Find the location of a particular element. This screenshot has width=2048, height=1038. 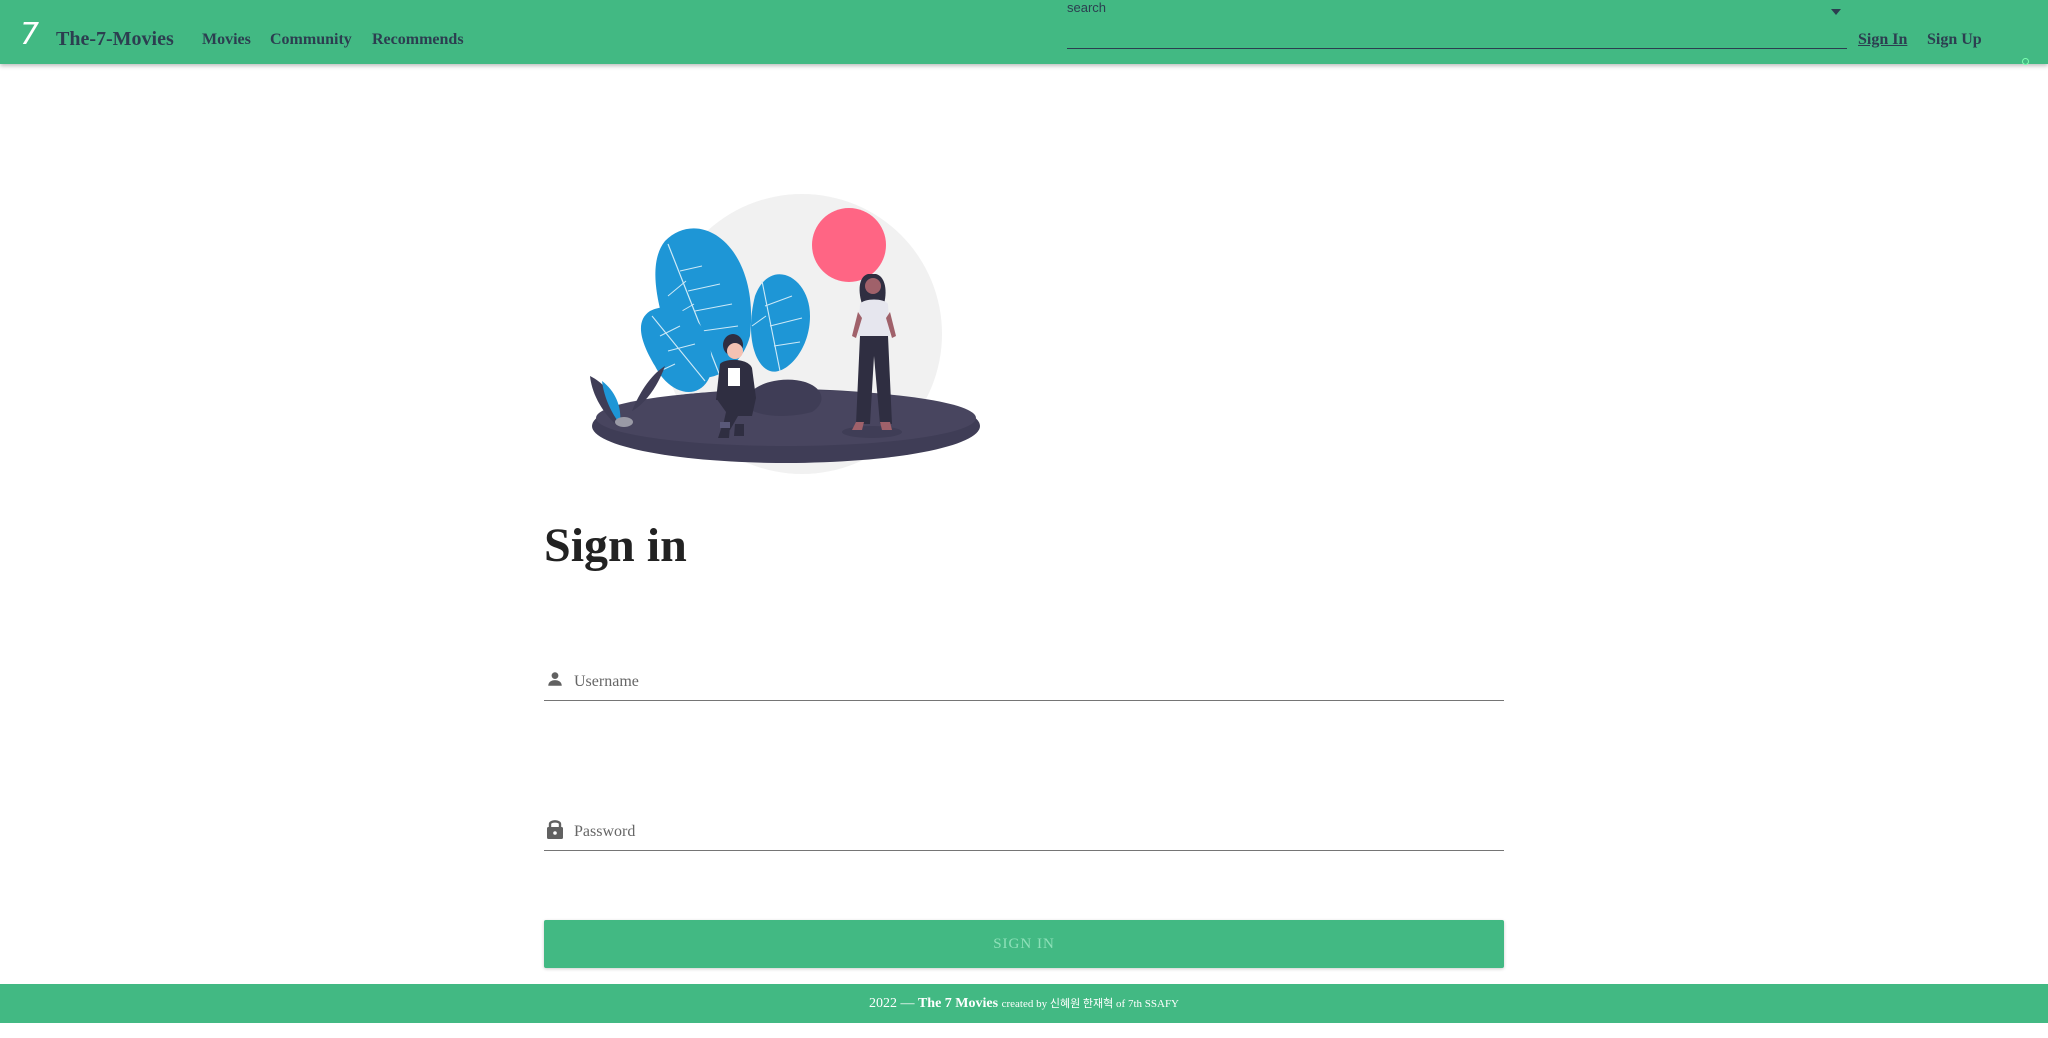

sign-in-button: SIGN IN is located at coordinates (1024, 944).